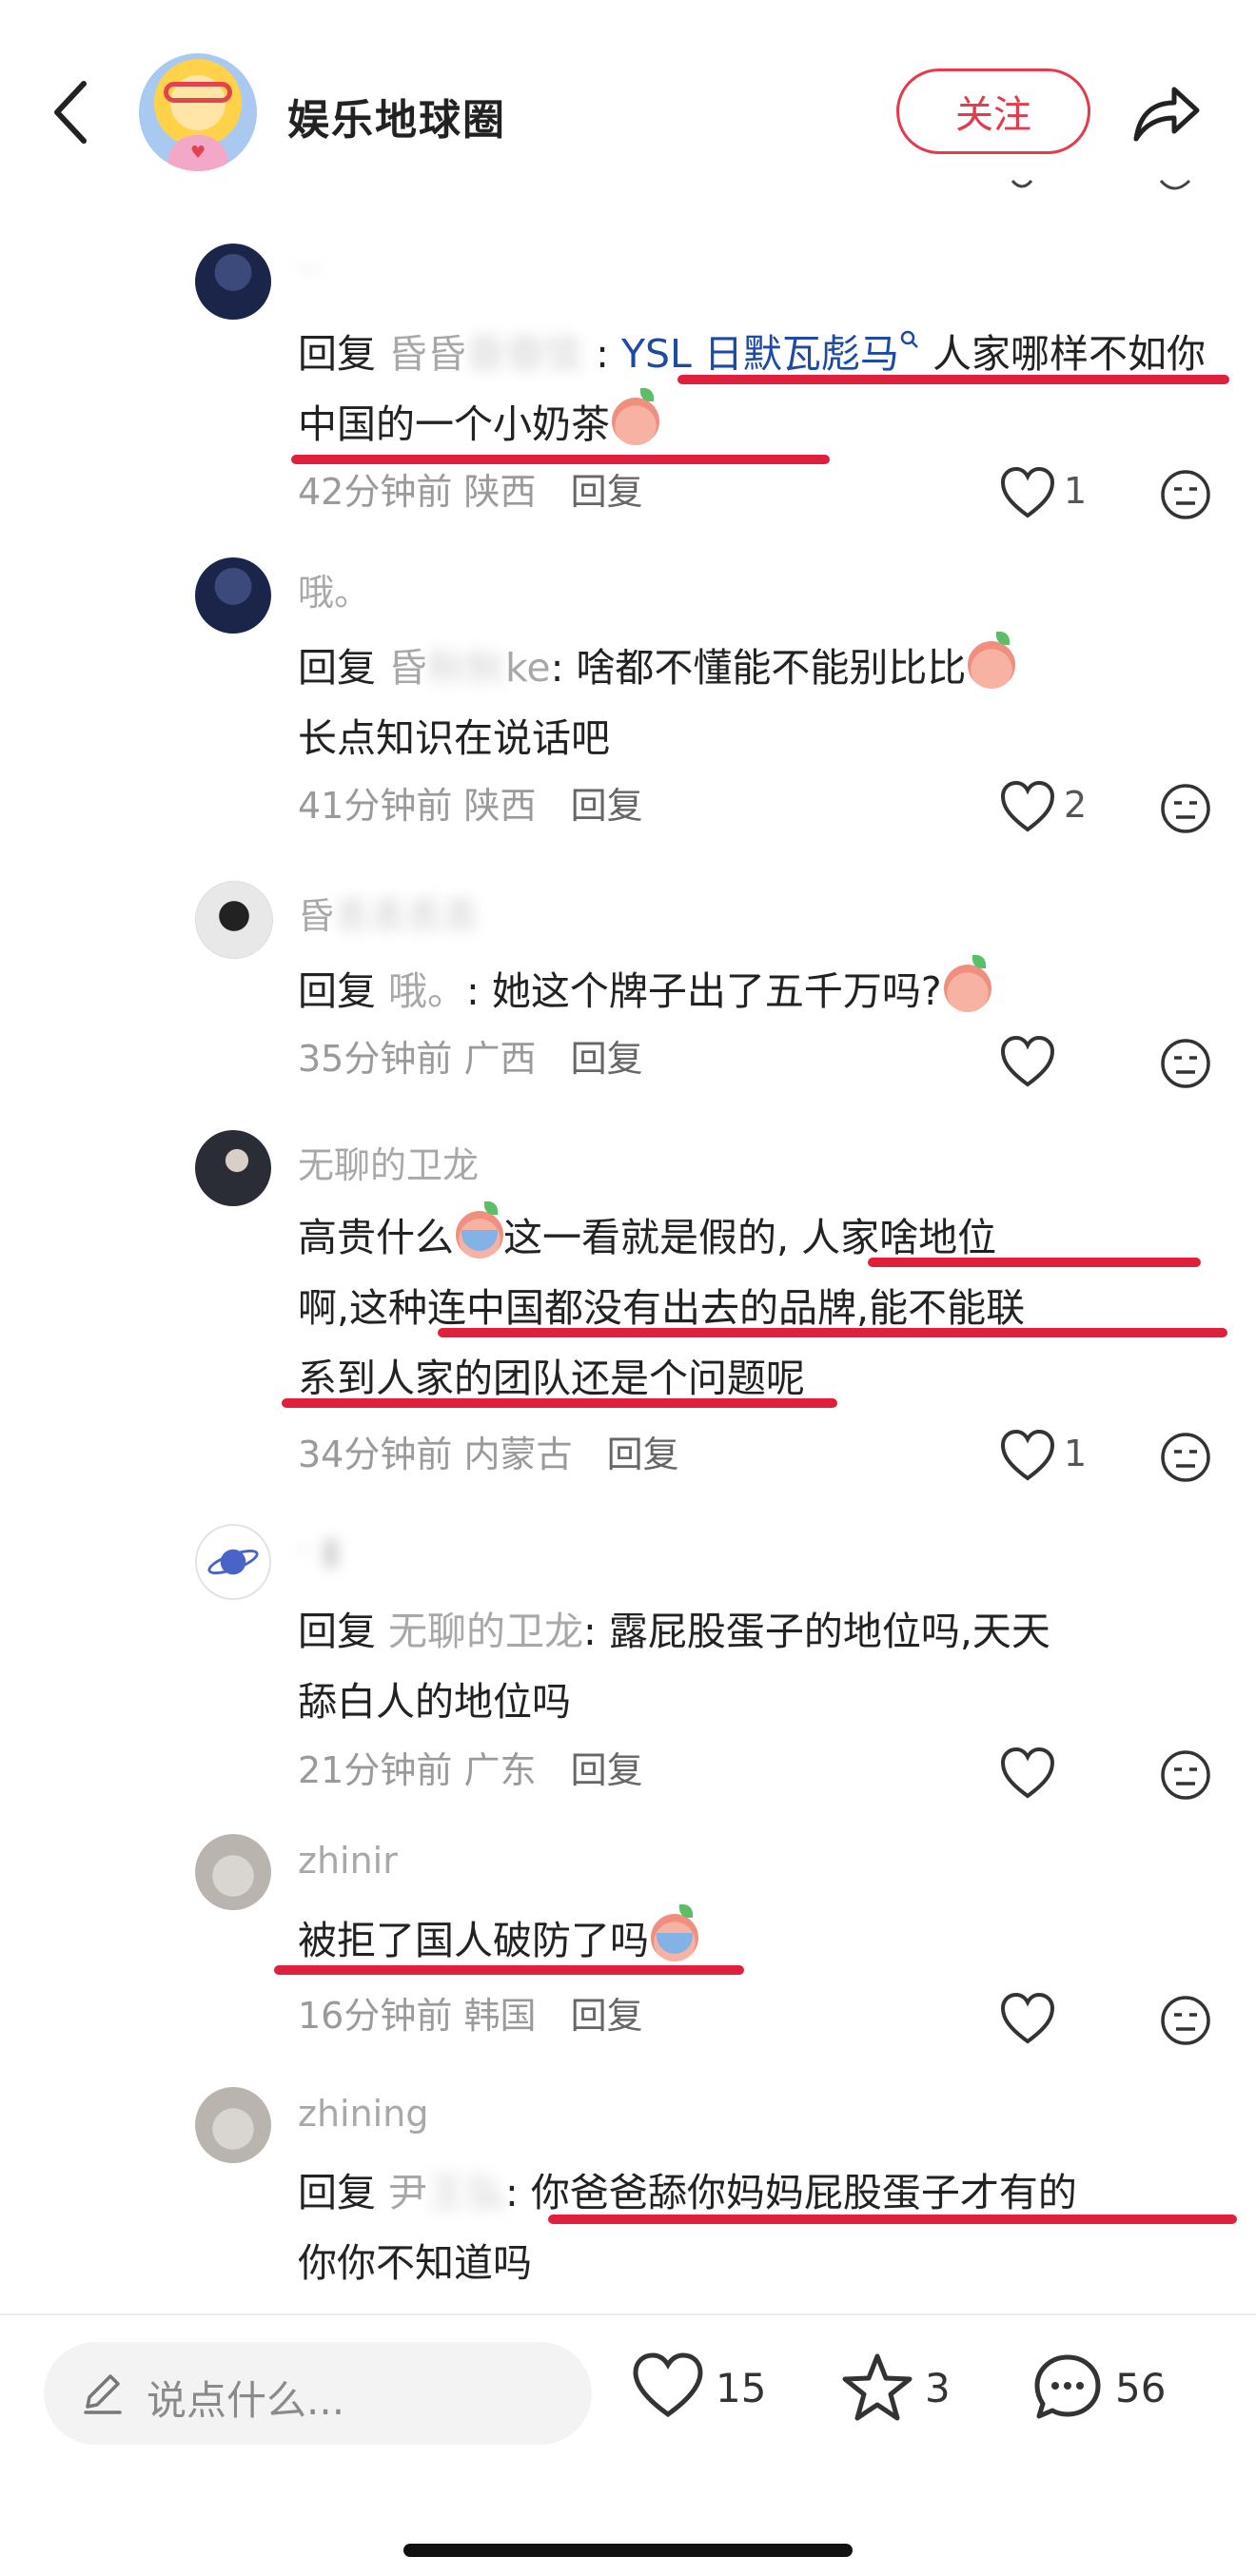  I want to click on follow-button: 关注, so click(993, 111).